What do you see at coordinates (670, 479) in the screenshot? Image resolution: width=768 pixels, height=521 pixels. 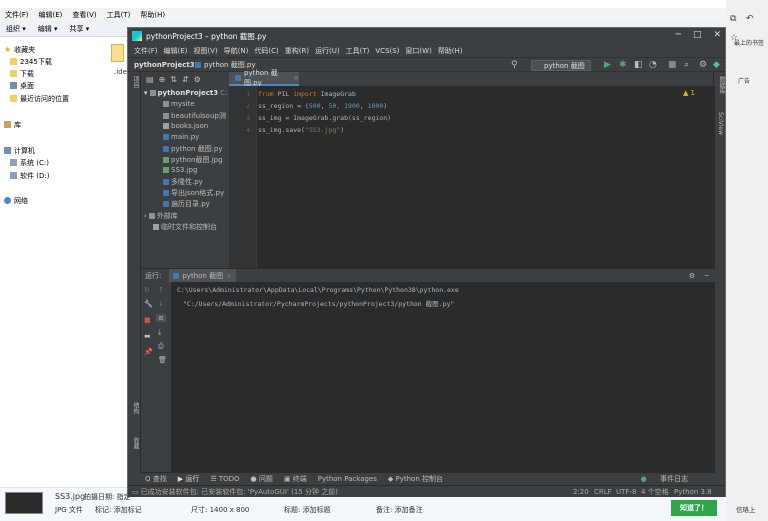 I see `event-log-tab: ● 事件日志` at bounding box center [670, 479].